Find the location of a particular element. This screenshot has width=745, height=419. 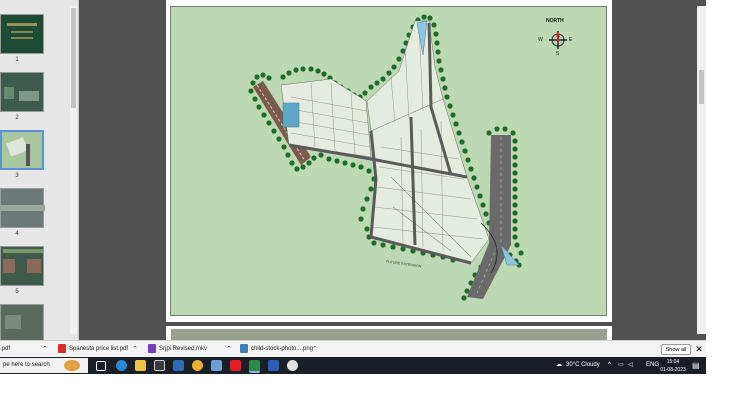

active-app-icon is located at coordinates (254, 366).